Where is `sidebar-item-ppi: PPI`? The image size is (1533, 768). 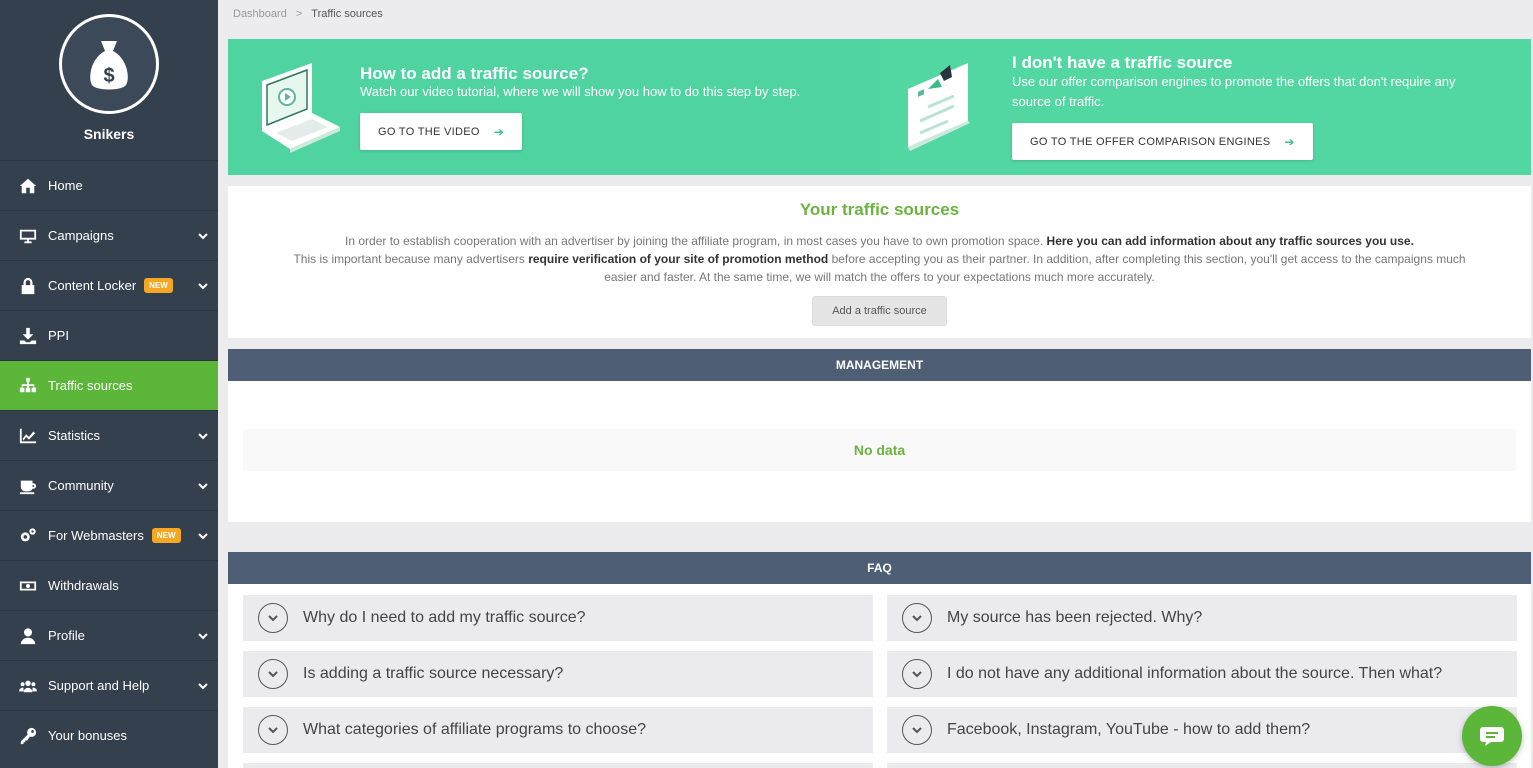
sidebar-item-ppi: PPI is located at coordinates (109, 335).